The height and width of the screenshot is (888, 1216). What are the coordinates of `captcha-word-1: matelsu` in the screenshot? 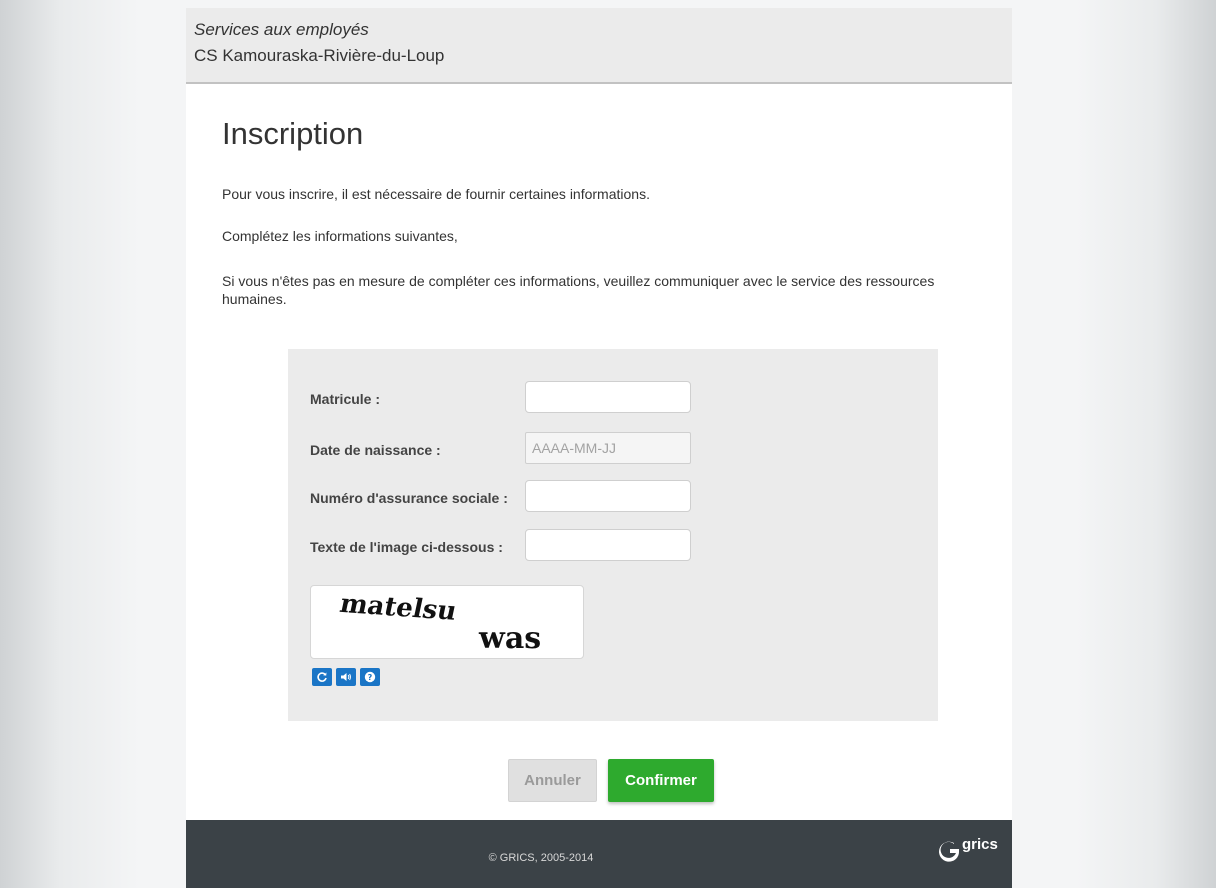 It's located at (398, 607).